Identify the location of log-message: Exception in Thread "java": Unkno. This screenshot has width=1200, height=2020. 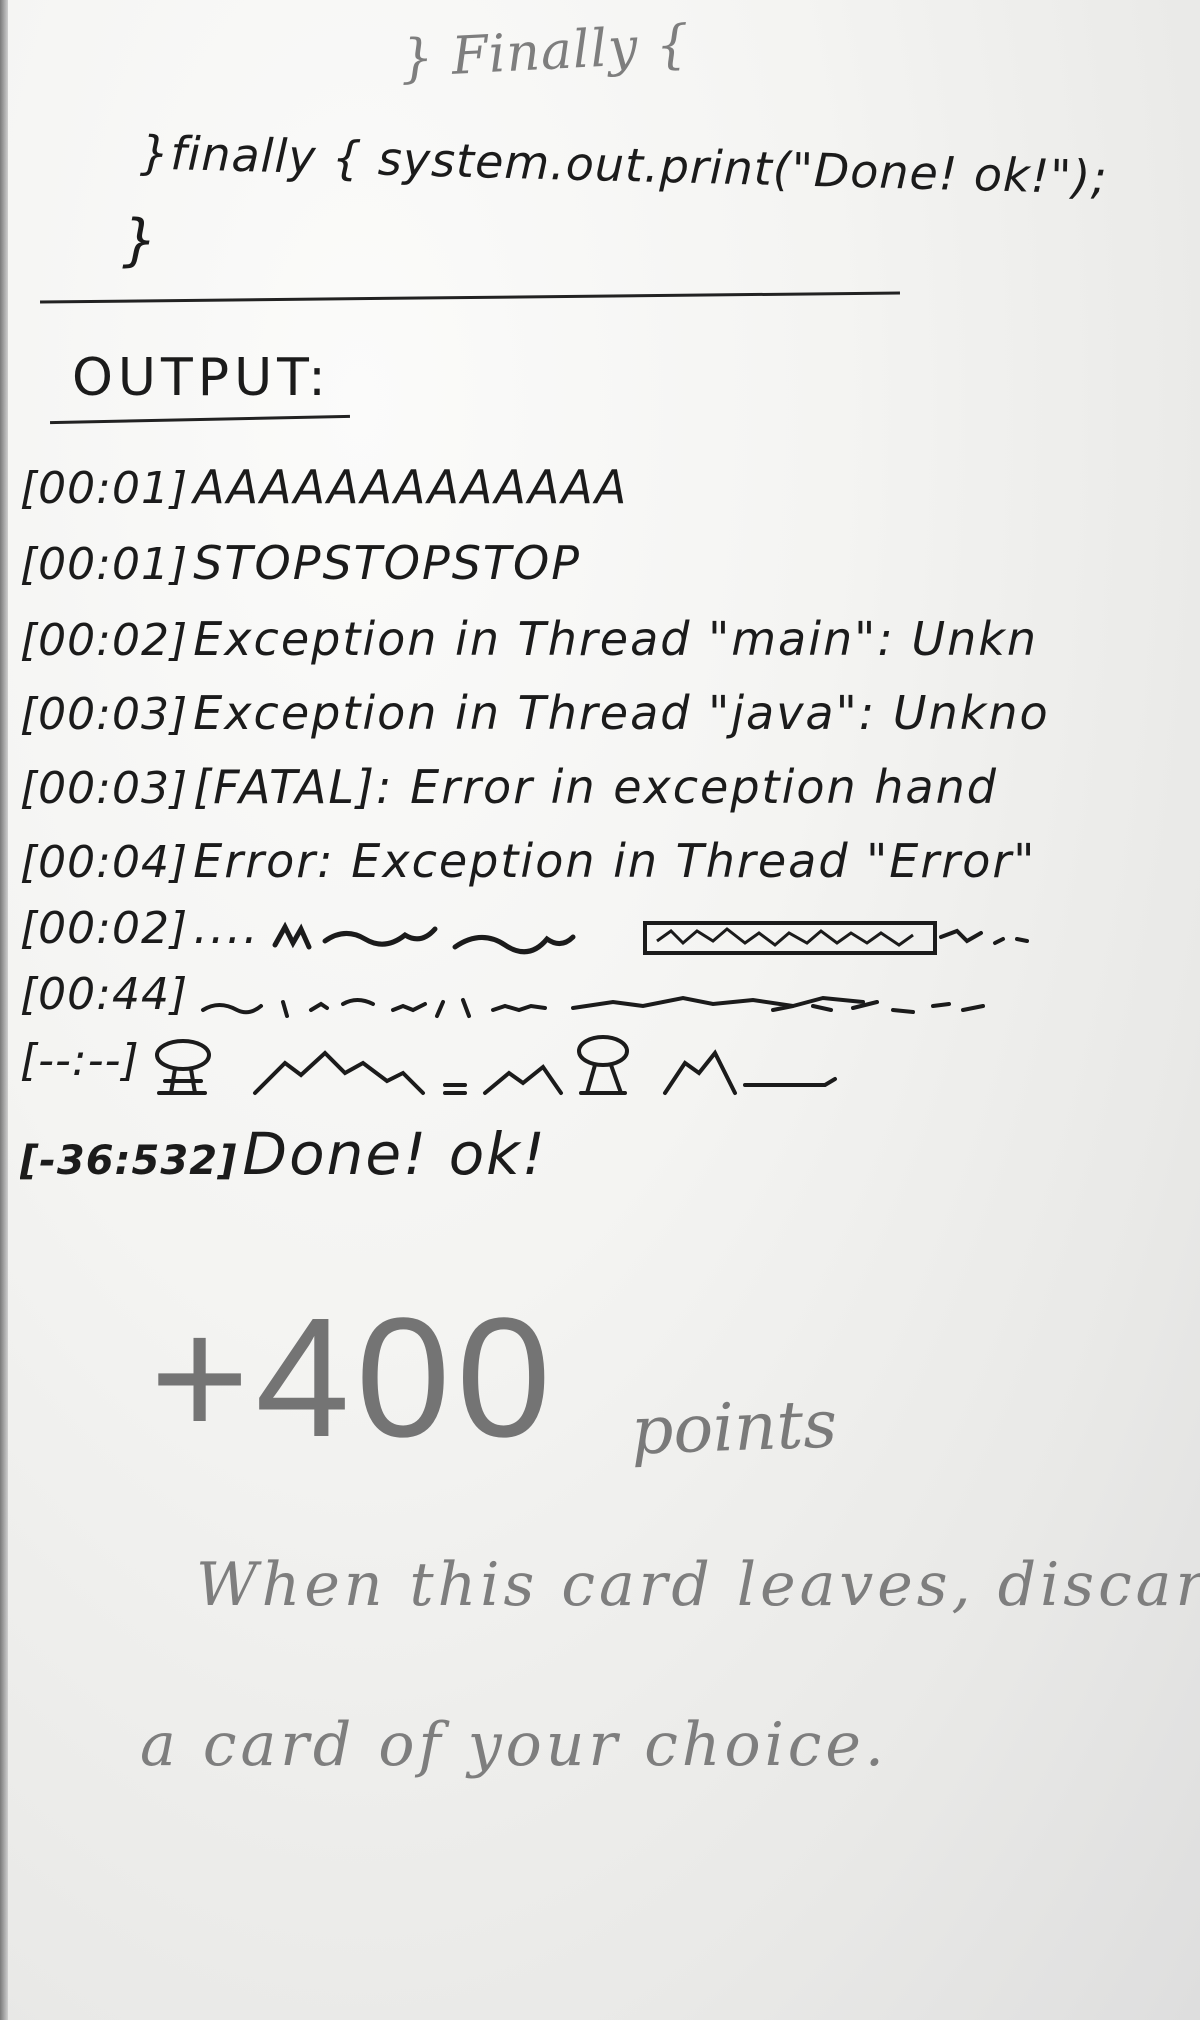
(621, 713).